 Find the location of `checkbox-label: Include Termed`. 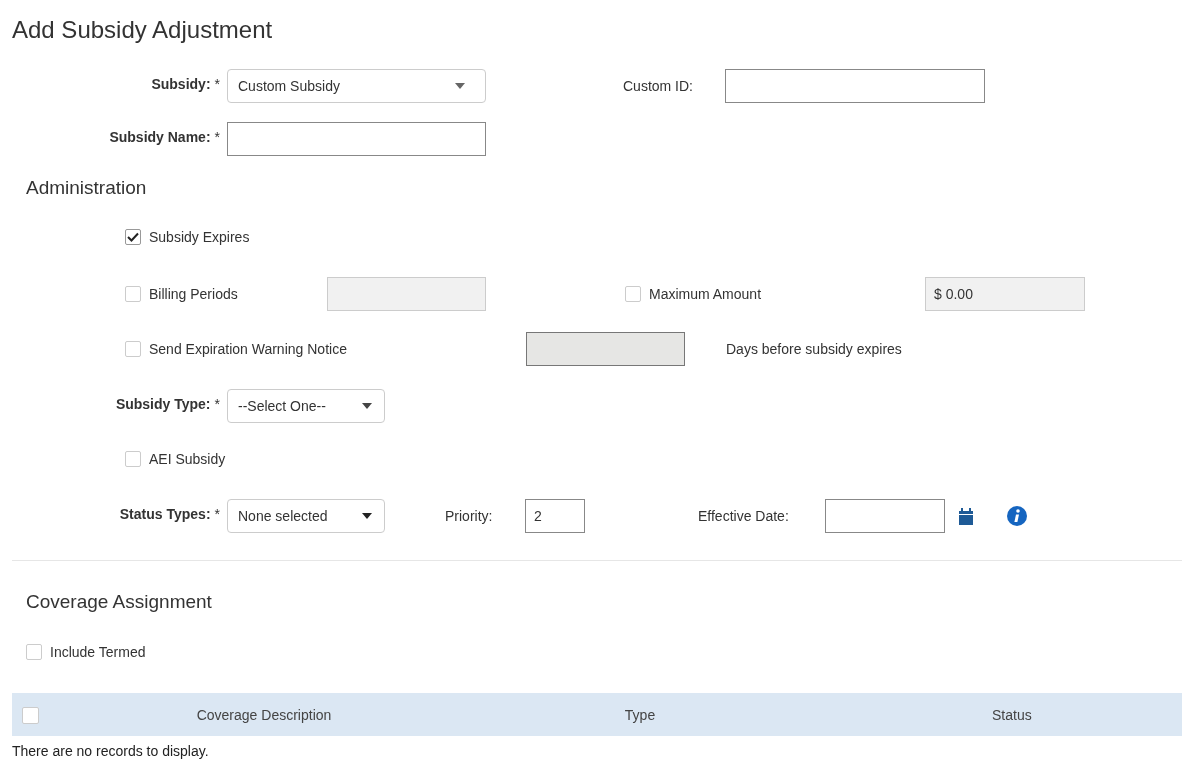

checkbox-label: Include Termed is located at coordinates (98, 652).